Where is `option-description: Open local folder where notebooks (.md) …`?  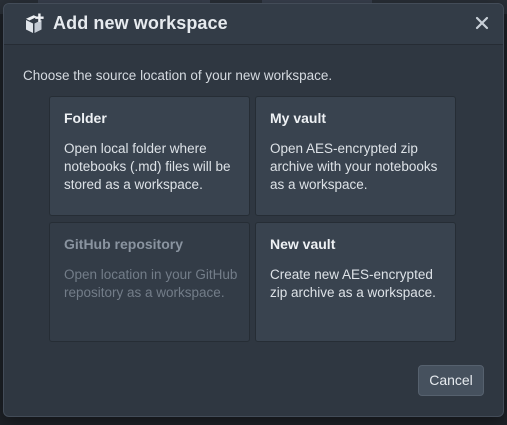
option-description: Open local folder where notebooks (.md) … is located at coordinates (147, 166).